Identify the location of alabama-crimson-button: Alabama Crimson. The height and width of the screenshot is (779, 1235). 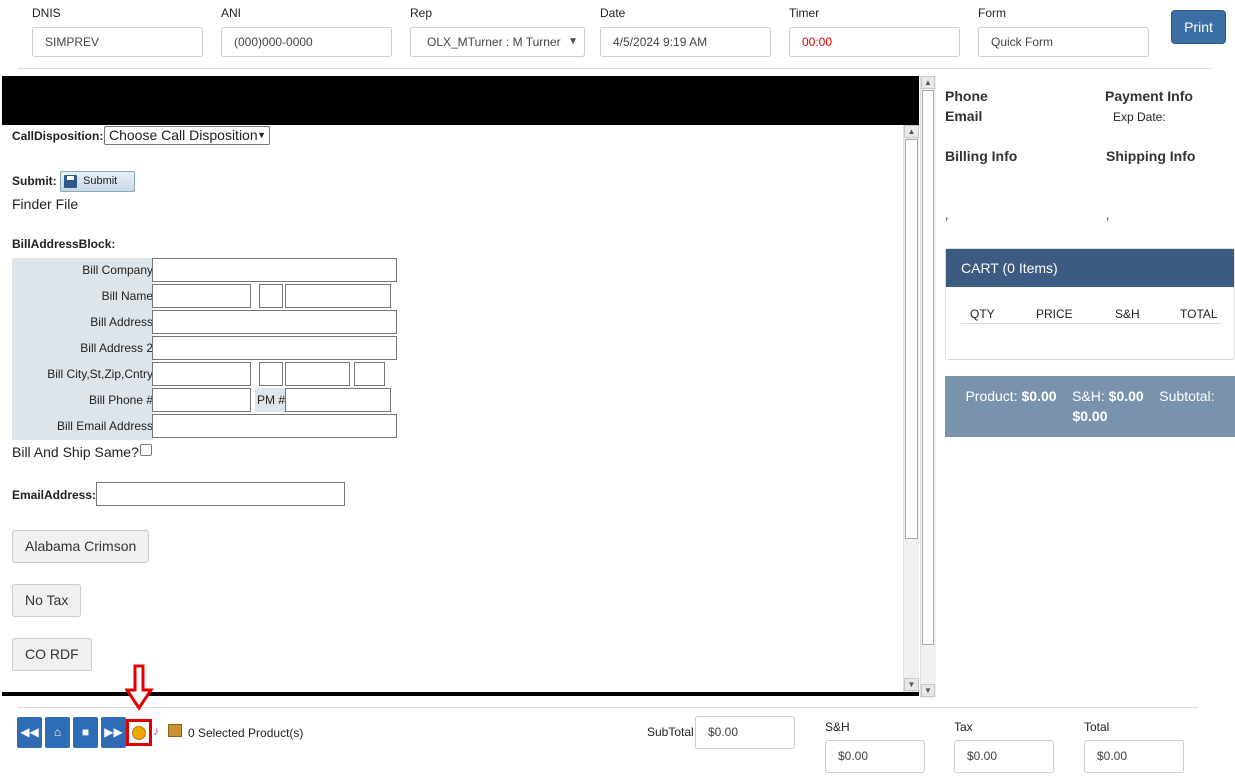
(81, 546).